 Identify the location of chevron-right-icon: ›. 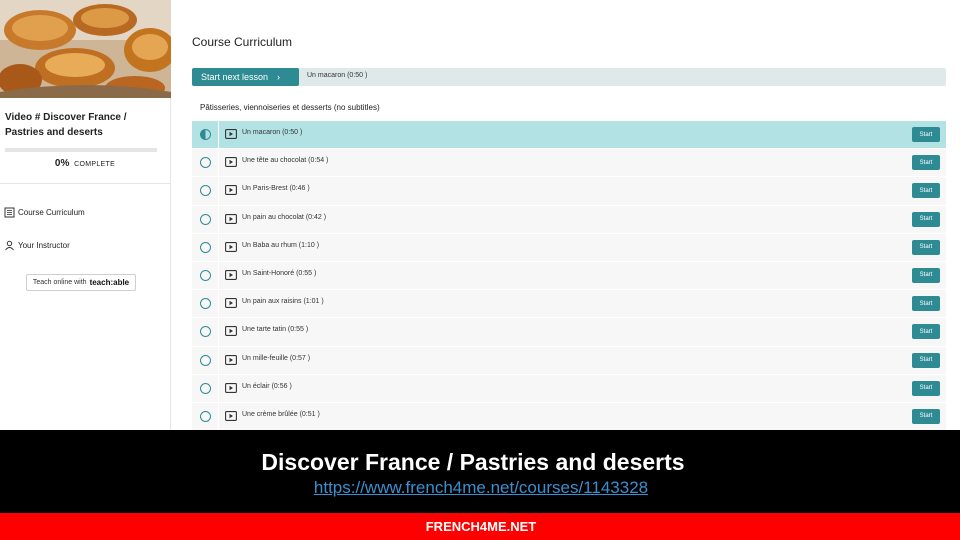
(279, 77).